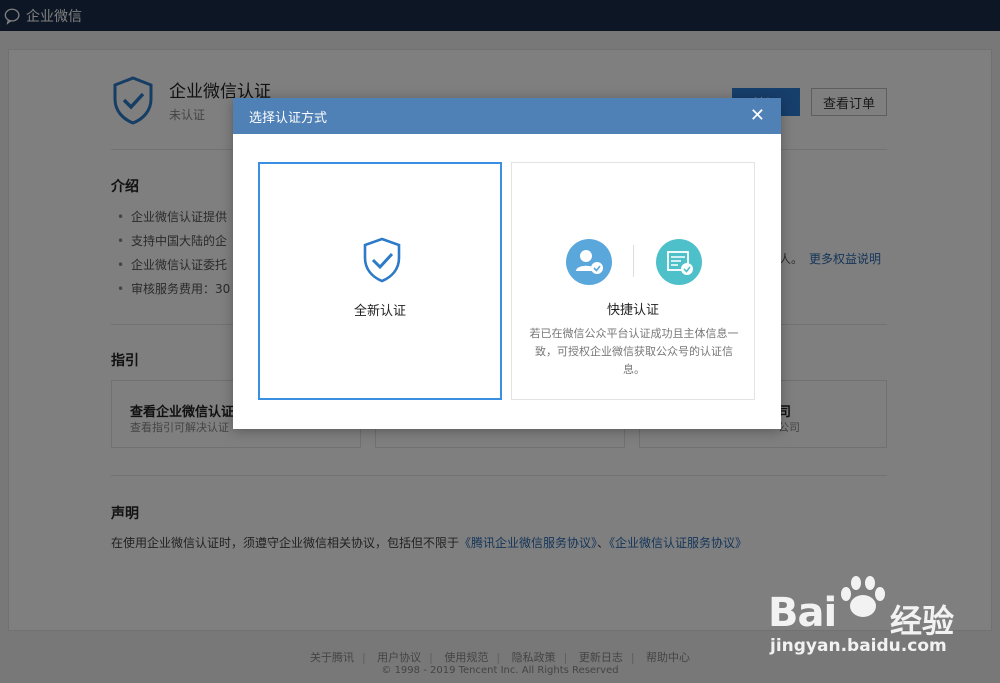  I want to click on divider, so click(633, 261).